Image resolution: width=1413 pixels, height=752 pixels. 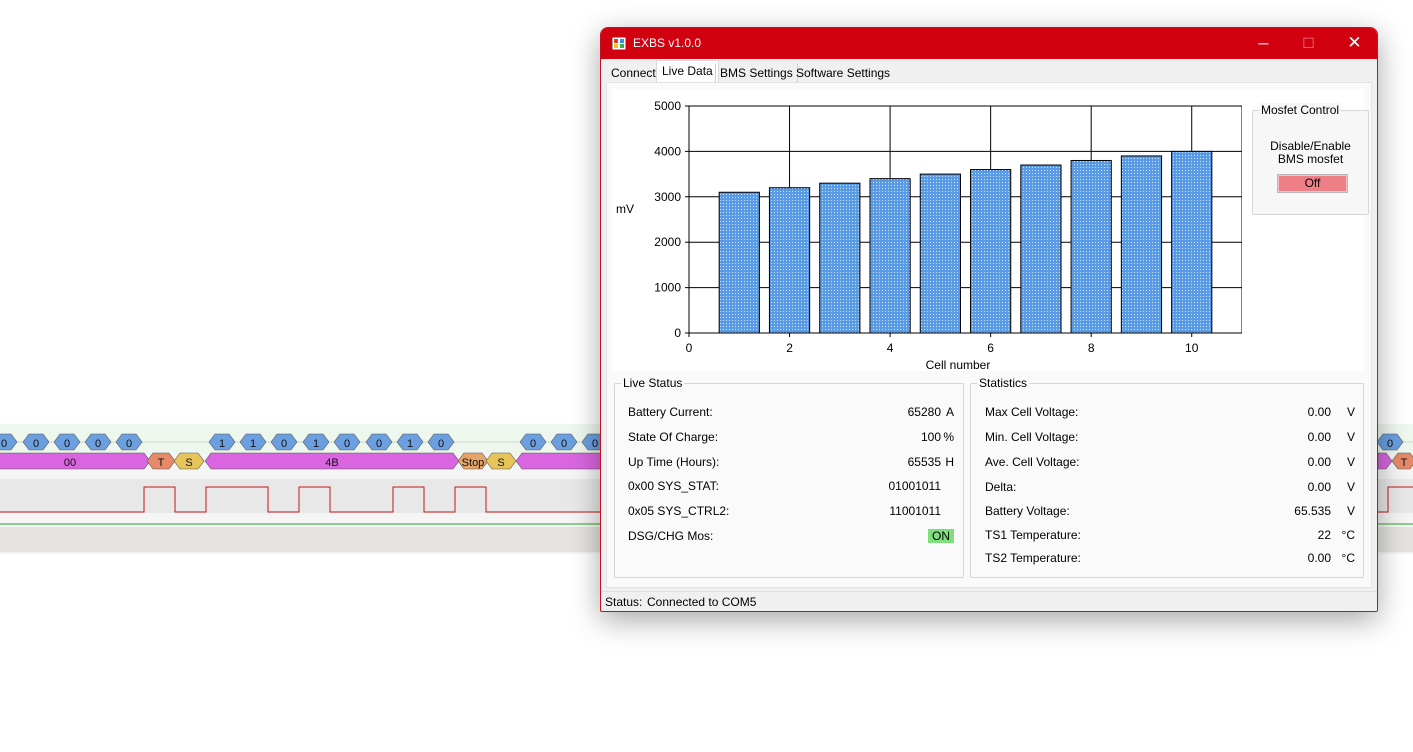 What do you see at coordinates (941, 536) in the screenshot?
I see `mos-status-badge: ON` at bounding box center [941, 536].